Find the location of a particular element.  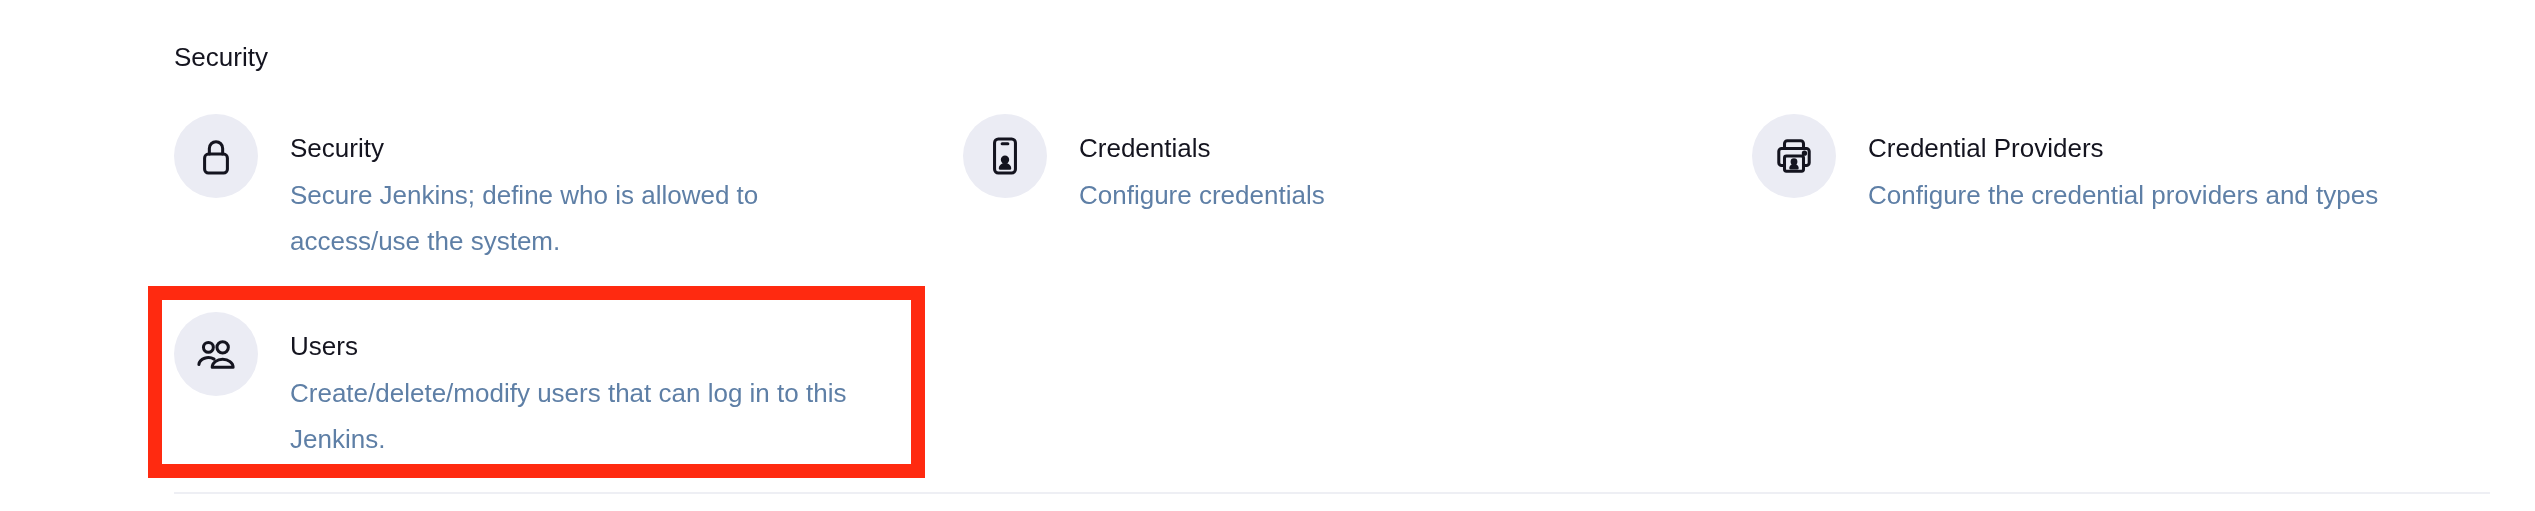

item-title: Credentials is located at coordinates (1202, 148).